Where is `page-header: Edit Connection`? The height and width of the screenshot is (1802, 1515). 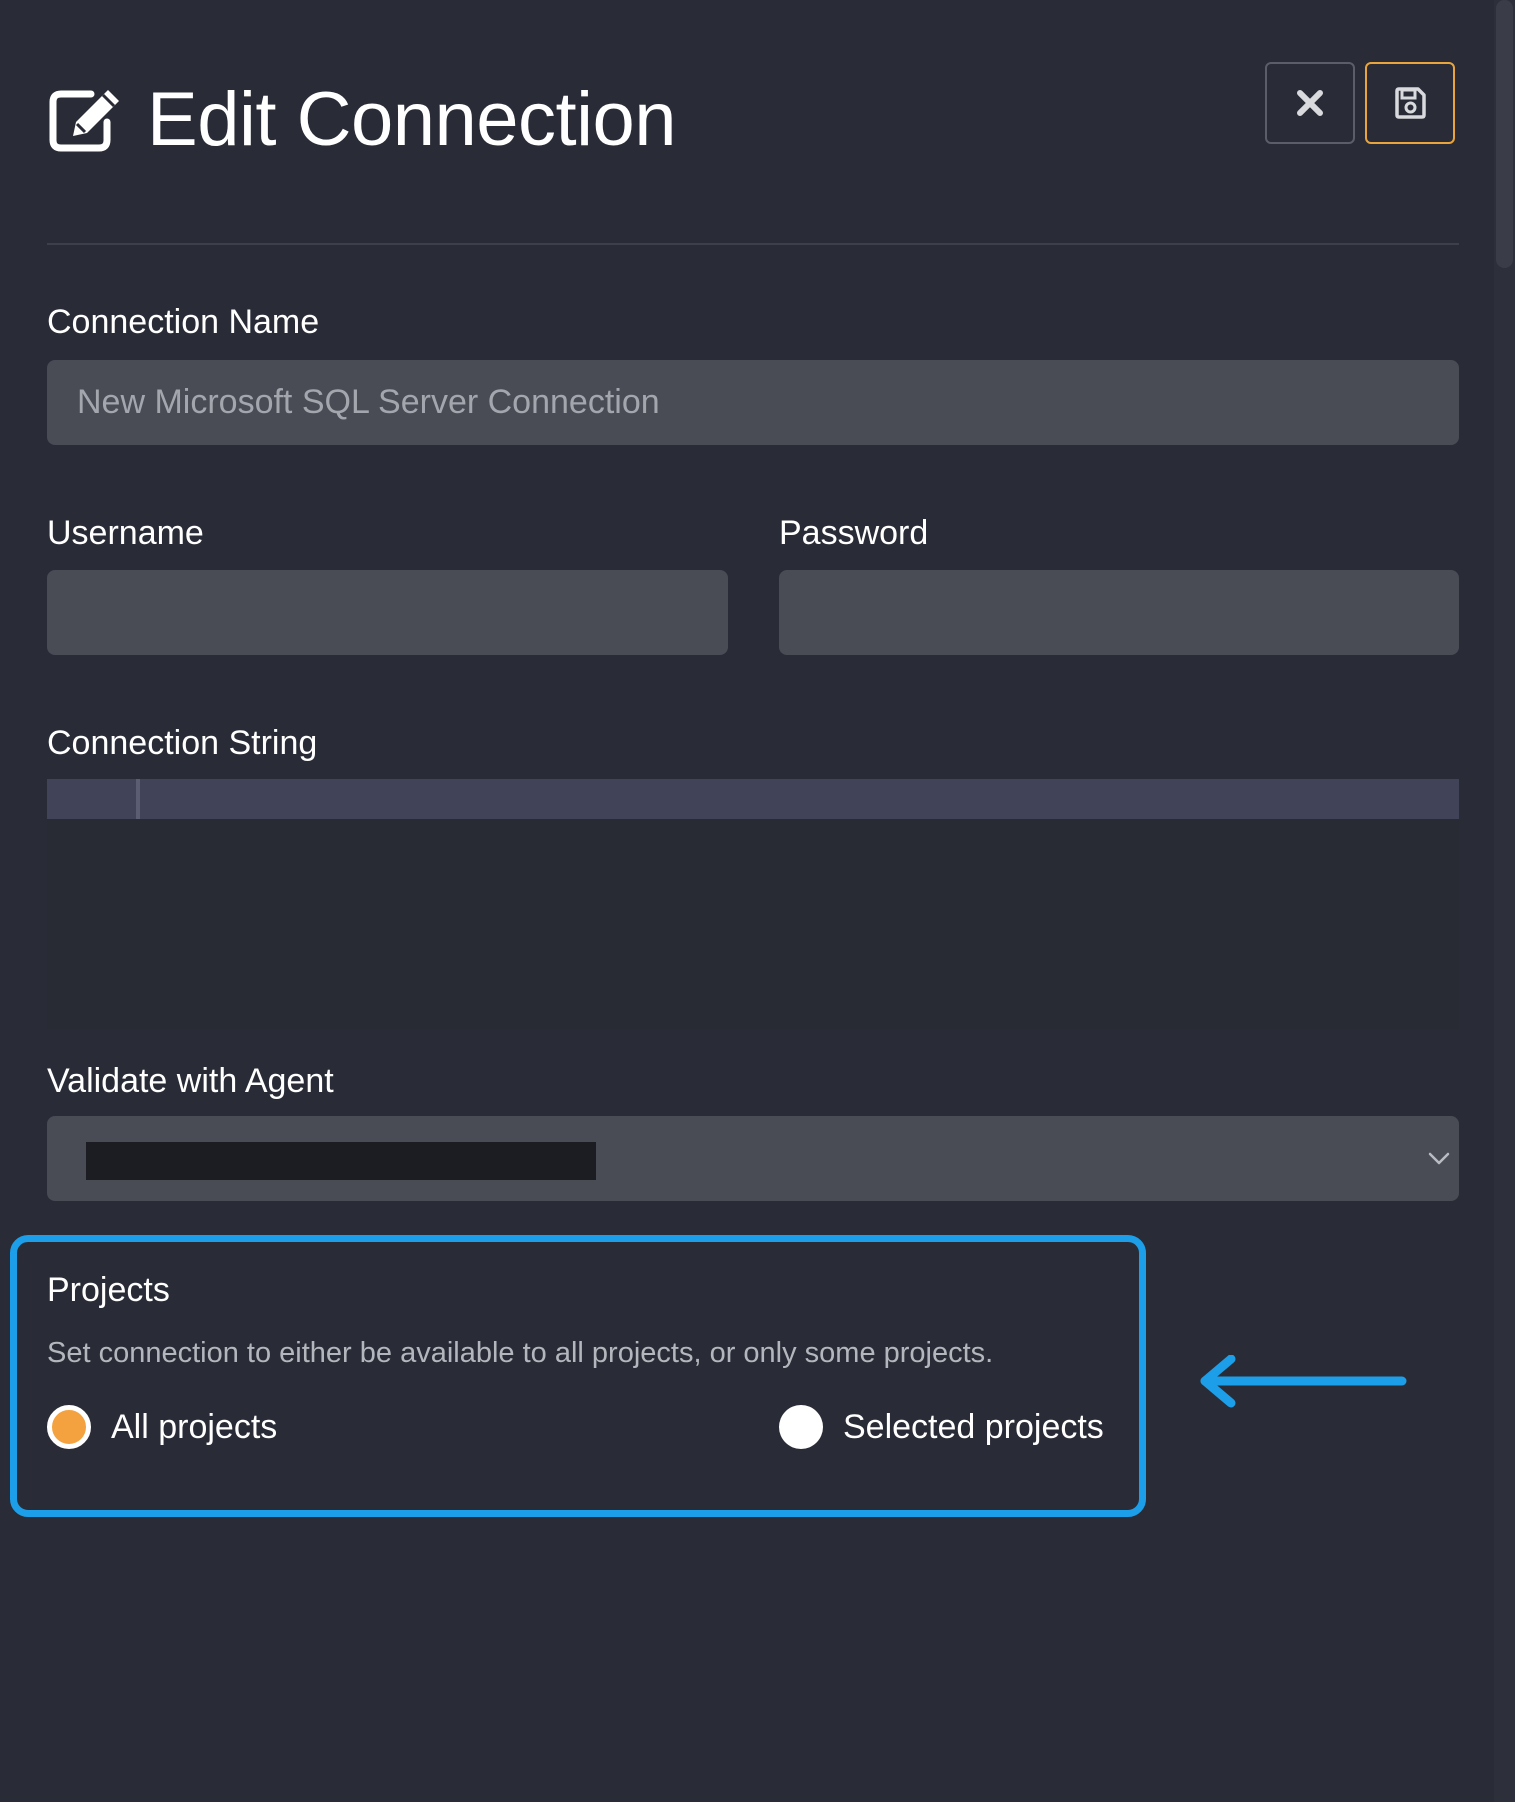 page-header: Edit Connection is located at coordinates (362, 119).